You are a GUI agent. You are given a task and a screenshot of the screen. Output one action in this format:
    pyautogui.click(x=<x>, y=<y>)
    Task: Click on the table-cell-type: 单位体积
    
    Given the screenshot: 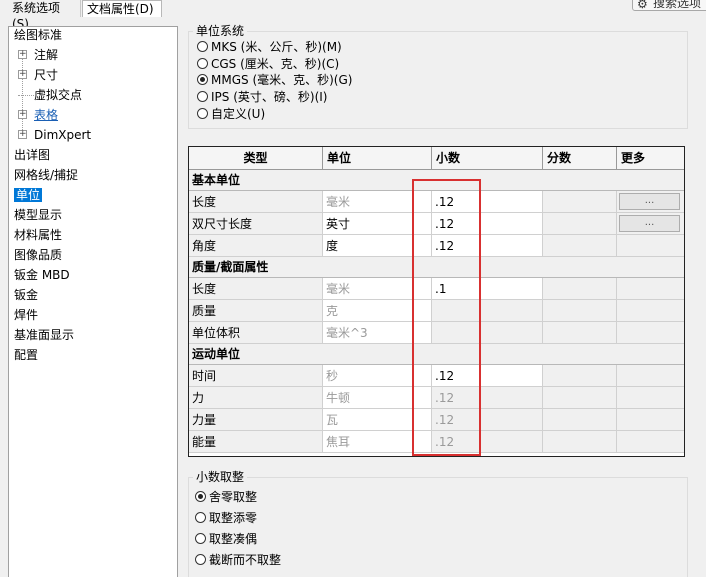 What is the action you would take?
    pyautogui.click(x=256, y=333)
    